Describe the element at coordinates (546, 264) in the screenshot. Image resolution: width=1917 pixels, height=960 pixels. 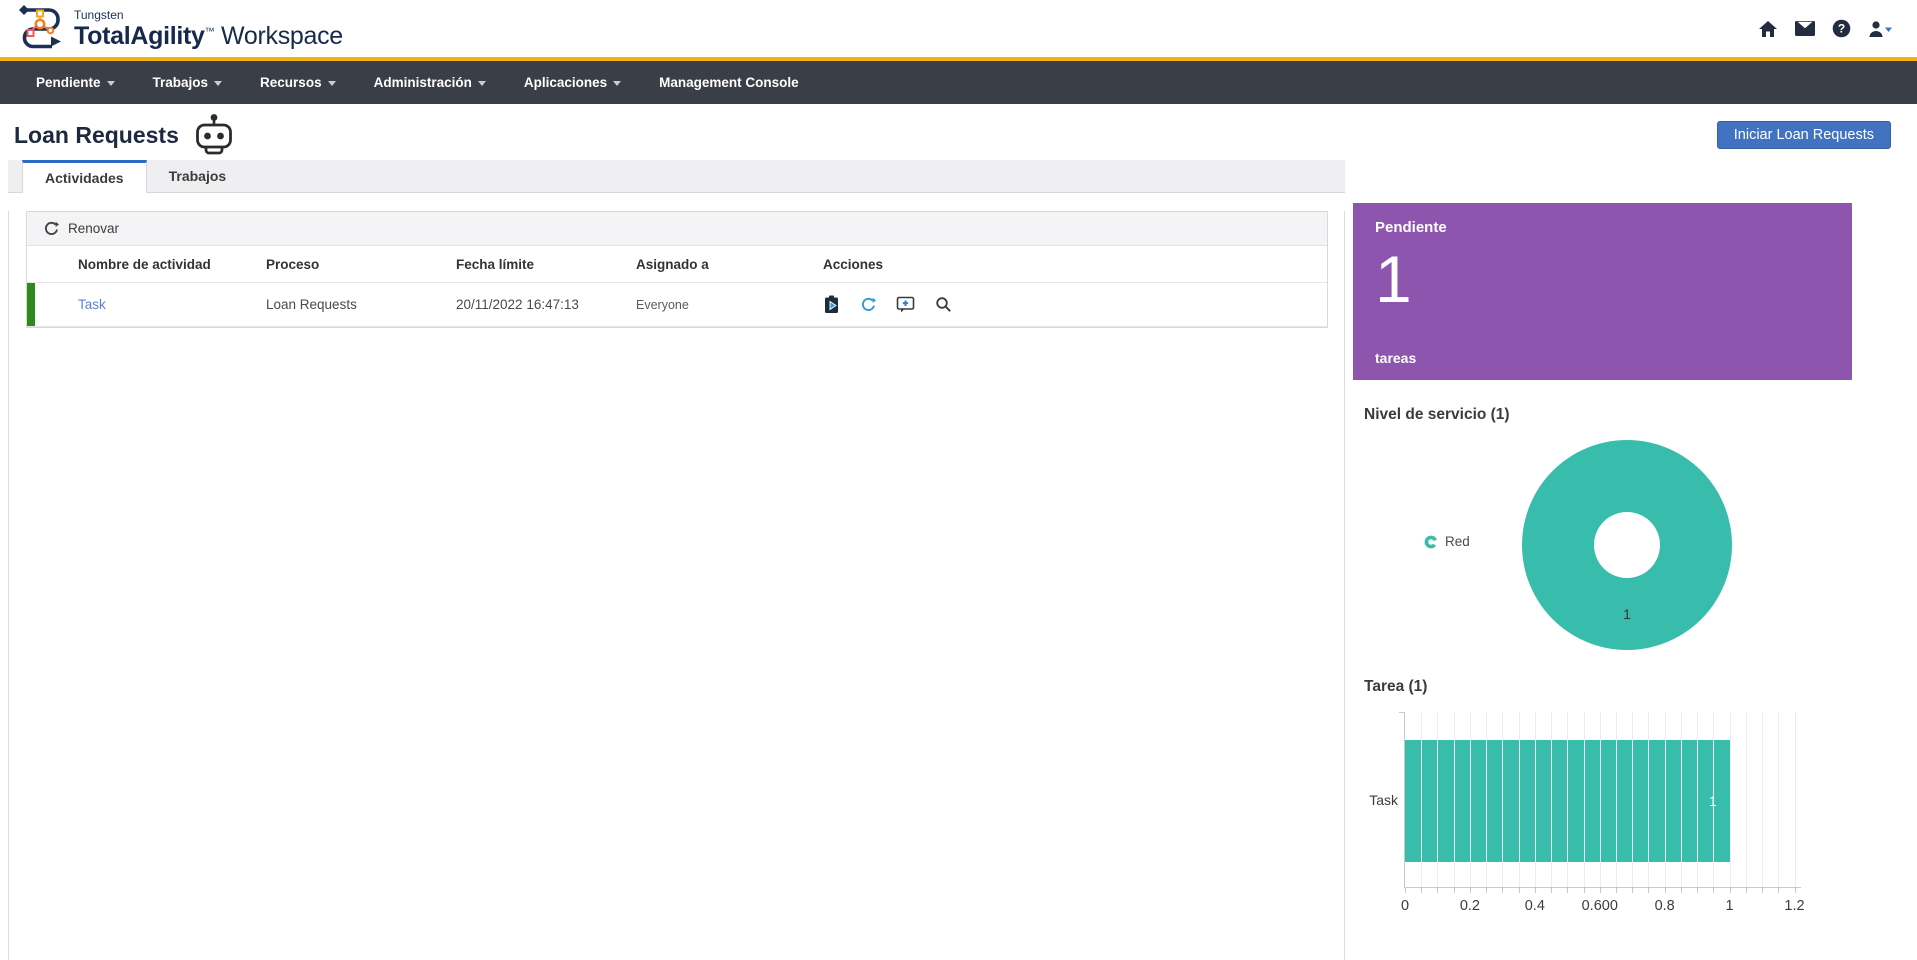
I see `col-fecha-limite: Fecha límite` at that location.